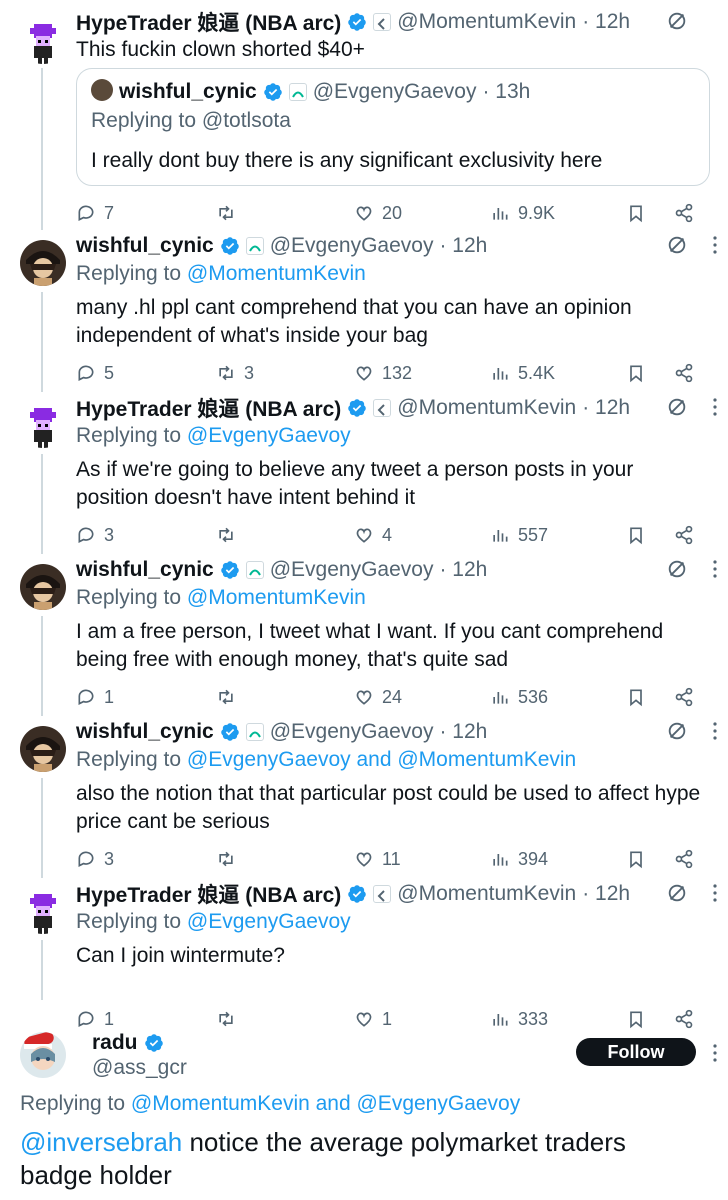 This screenshot has width=728, height=1200. I want to click on quote-author-handle: @EvgenyGaevoy, so click(394, 91).